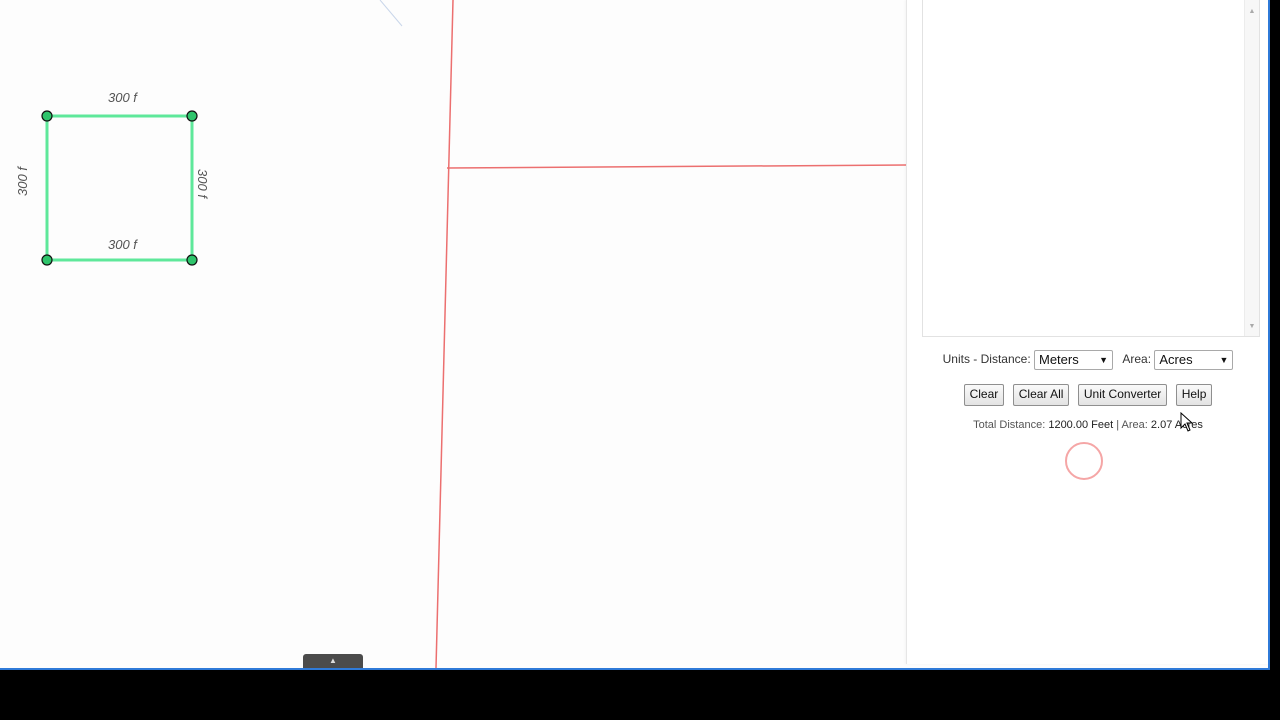  Describe the element at coordinates (1176, 425) in the screenshot. I see `total-area-value: 2.07 Acres` at that location.